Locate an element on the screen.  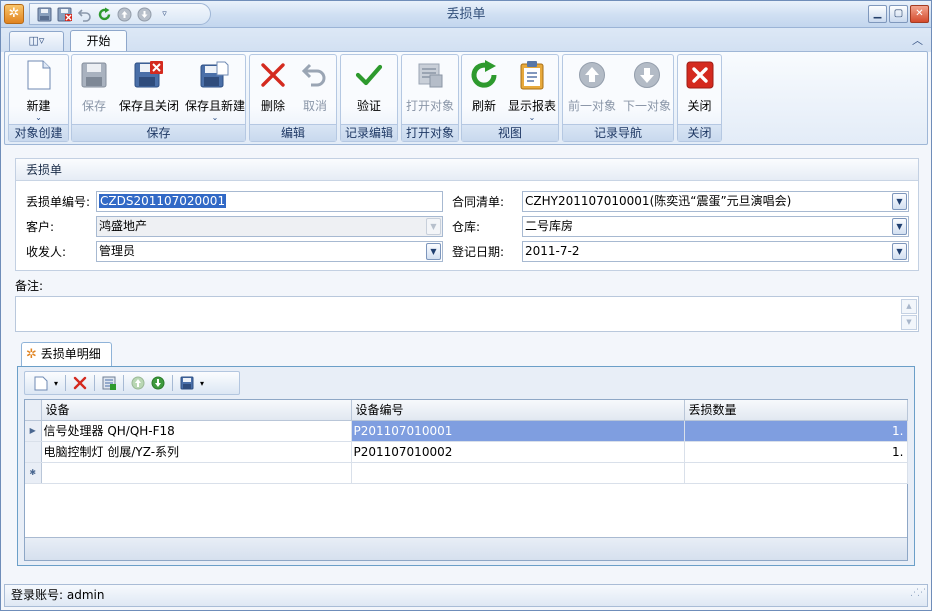
tab-start: 开始 is located at coordinates (98, 41).